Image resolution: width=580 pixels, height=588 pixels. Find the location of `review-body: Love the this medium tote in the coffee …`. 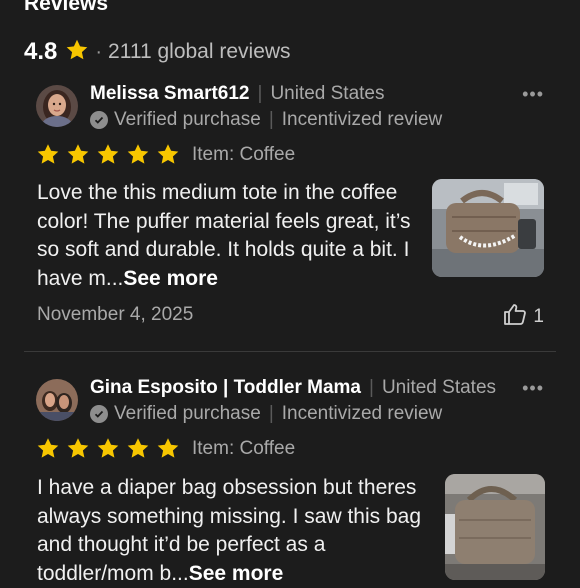

review-body: Love the this medium tote in the coffee … is located at coordinates (224, 235).